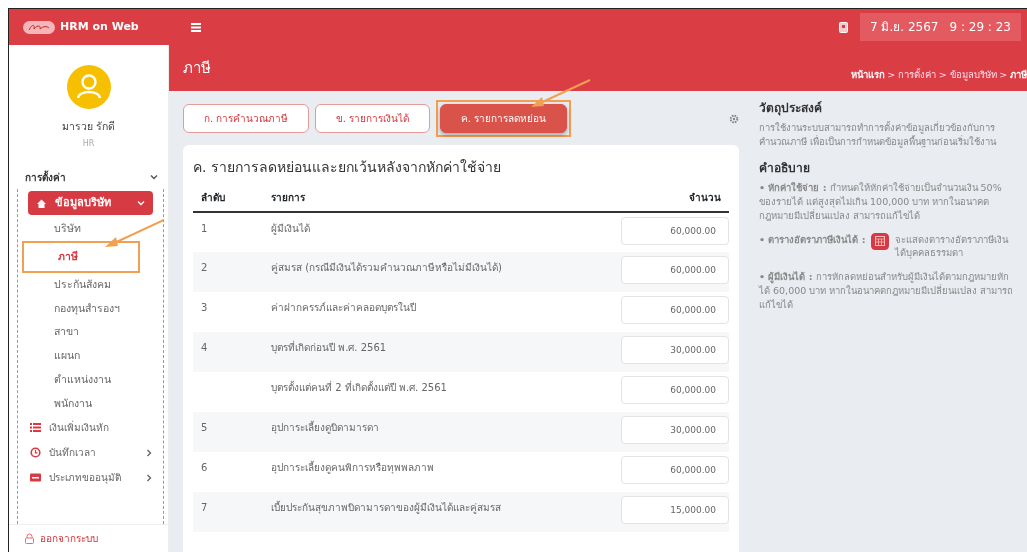  I want to click on breadcrumb-item: หน้าแรก, so click(867, 75).